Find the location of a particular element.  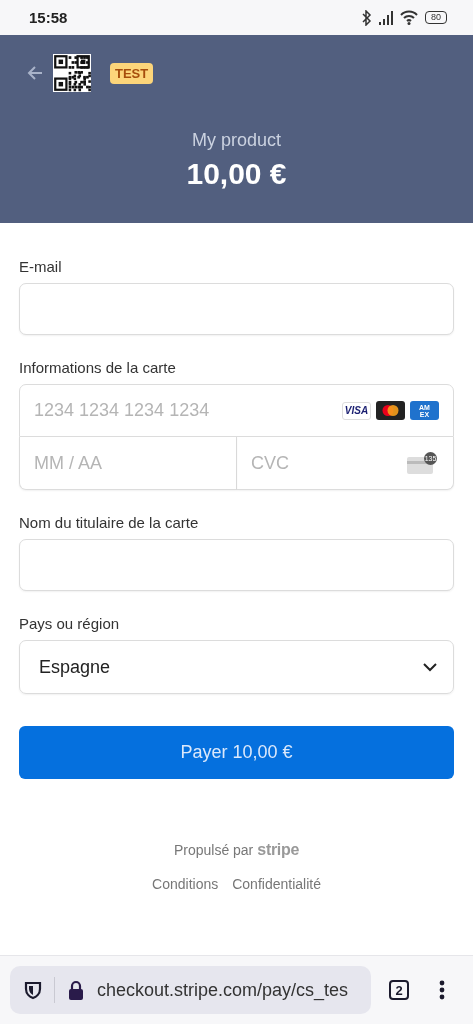

qr-code-icon is located at coordinates (72, 73).